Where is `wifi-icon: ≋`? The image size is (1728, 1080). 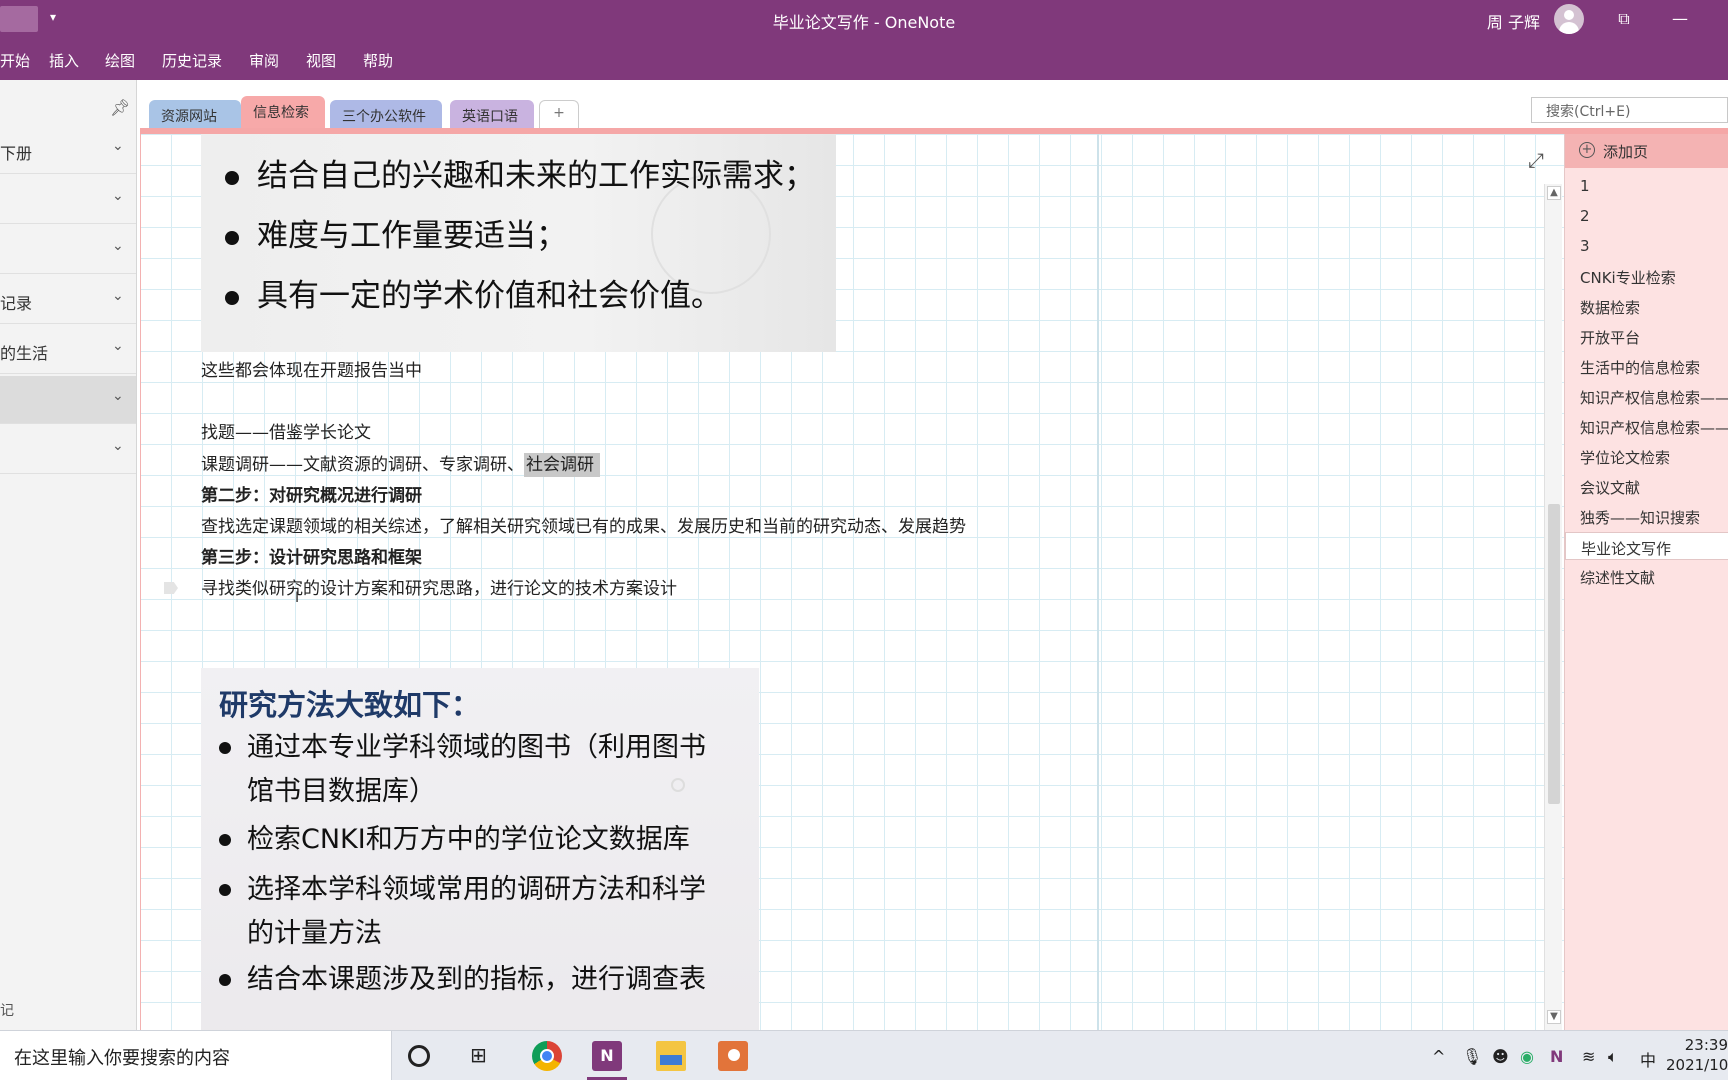
wifi-icon: ≋ is located at coordinates (1588, 1056).